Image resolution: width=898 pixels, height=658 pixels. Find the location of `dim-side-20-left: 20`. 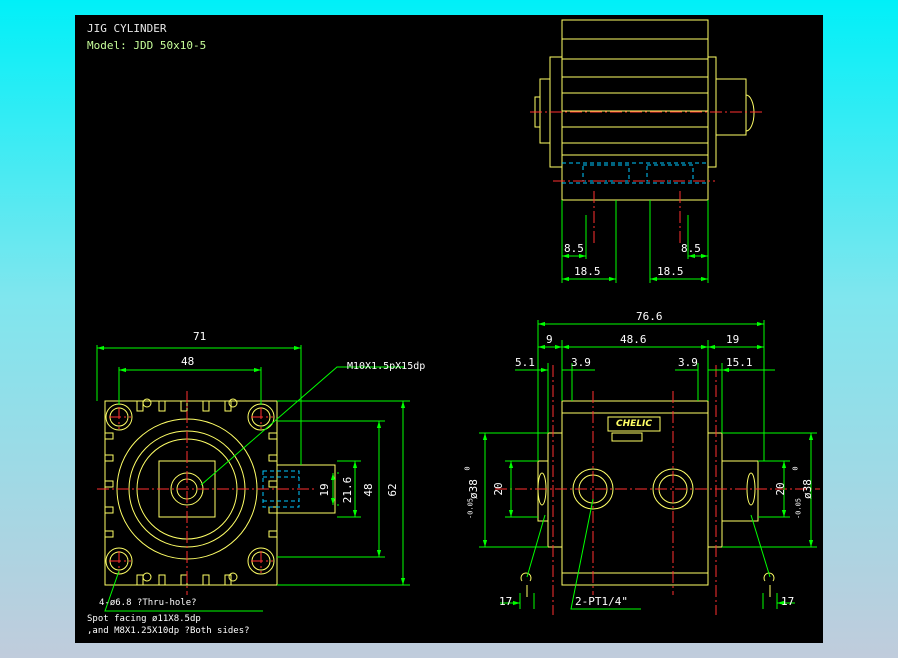

dim-side-20-left: 20 is located at coordinates (498, 489).